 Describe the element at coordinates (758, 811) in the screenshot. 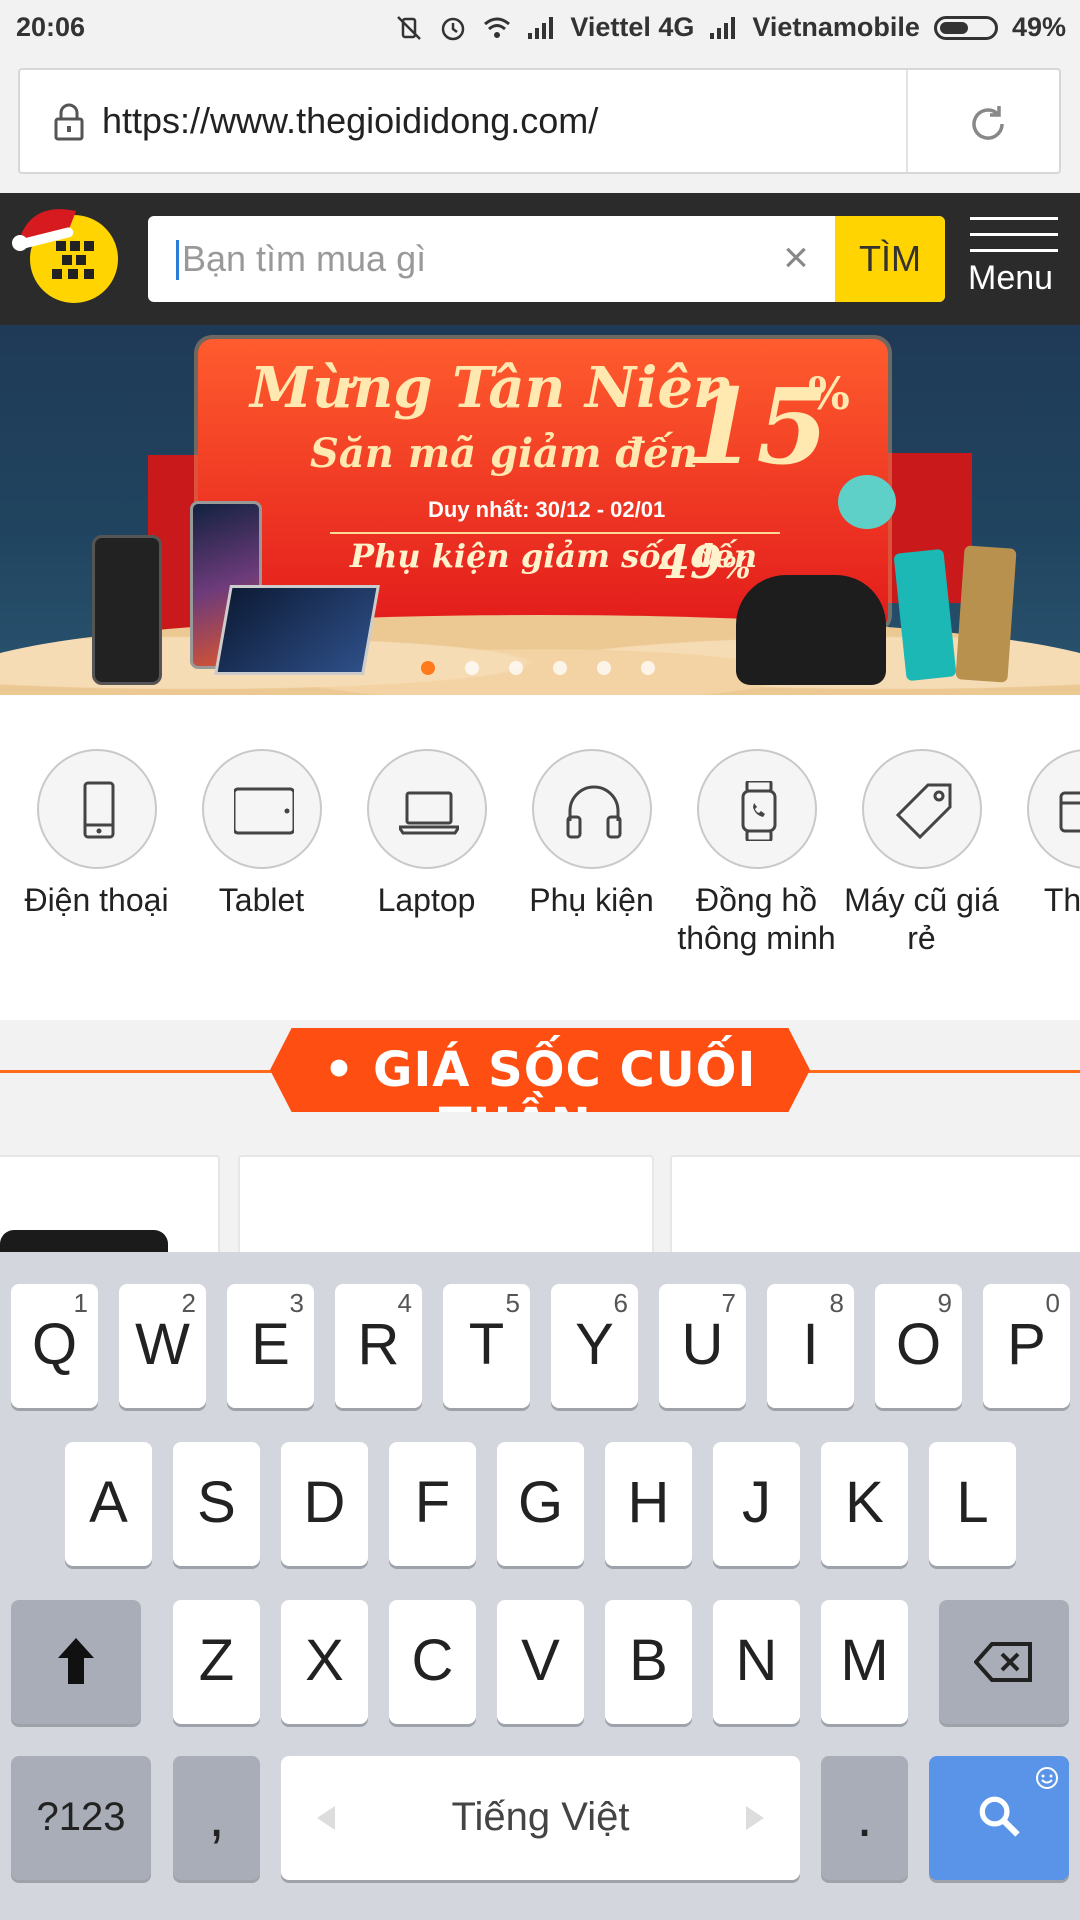

I see `smartwatch-icon` at that location.